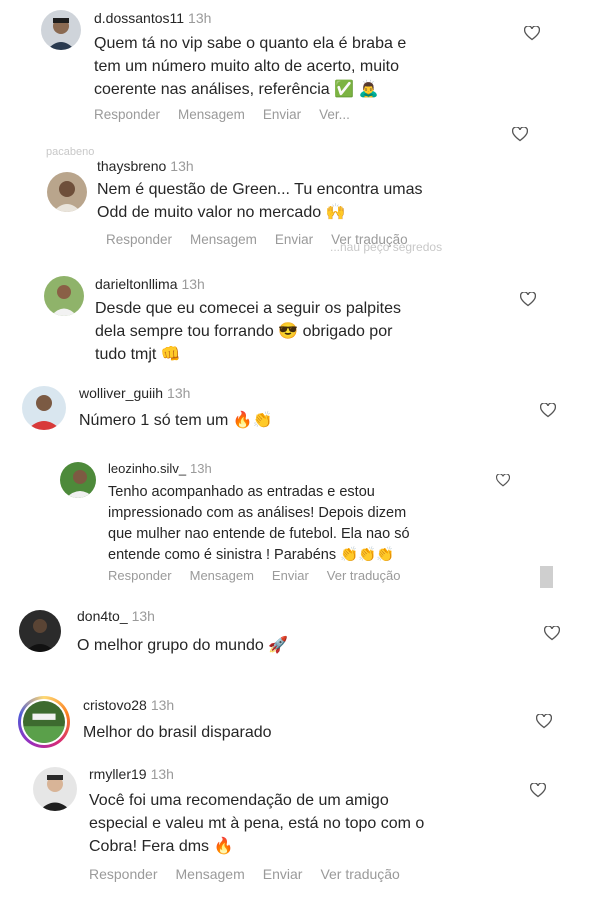 This screenshot has width=600, height=900. I want to click on comment-line: coerente nas análises, referência ✅ 🙇‍♂️, so click(236, 89).